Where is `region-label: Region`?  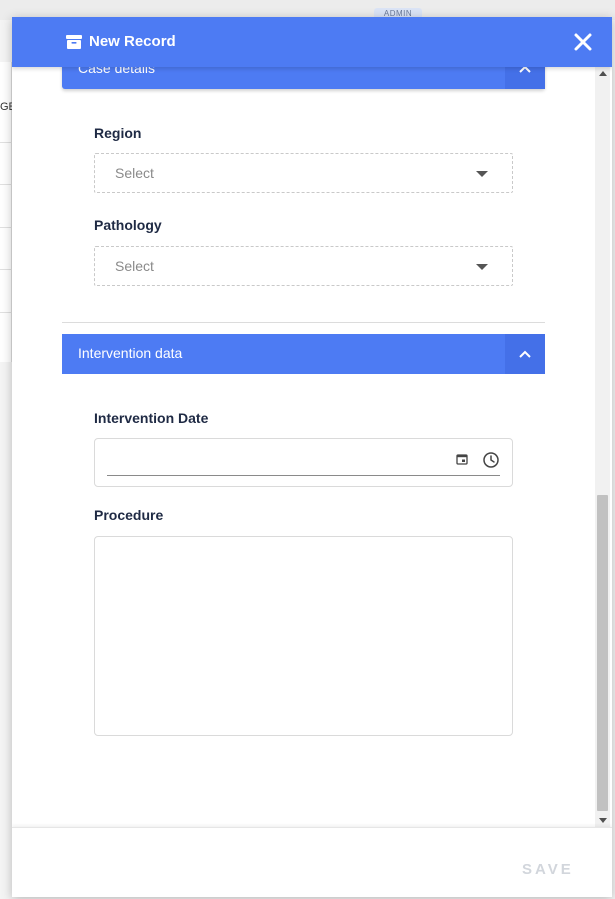 region-label: Region is located at coordinates (118, 133).